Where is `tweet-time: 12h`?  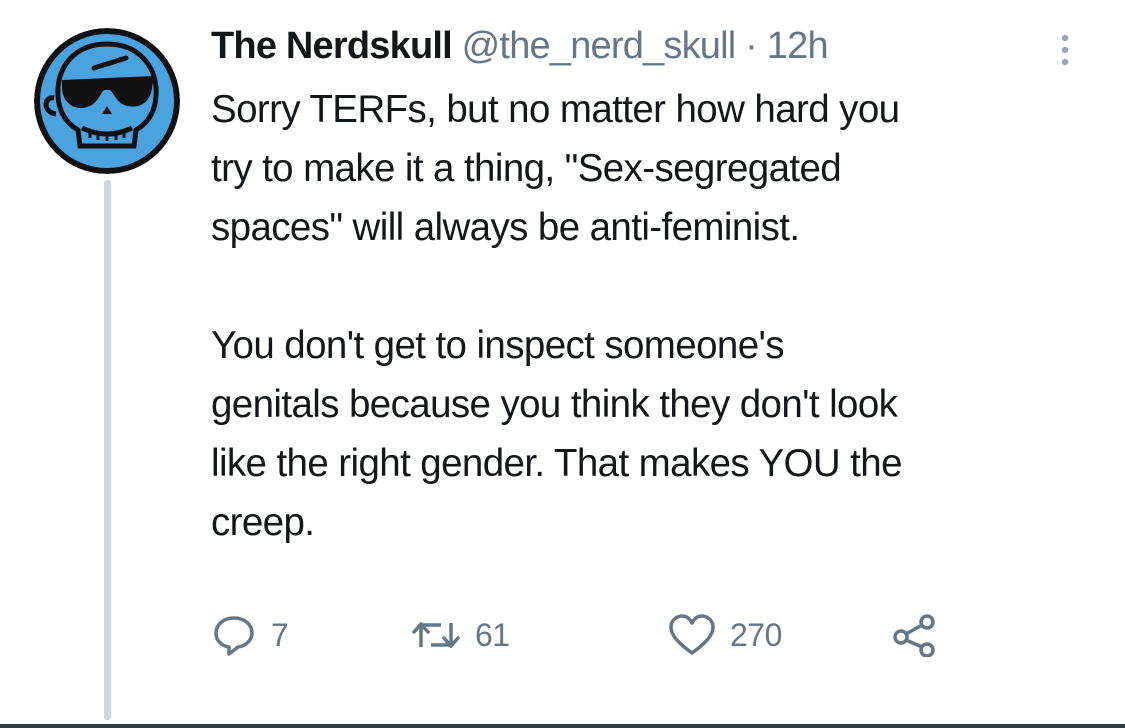 tweet-time: 12h is located at coordinates (798, 46).